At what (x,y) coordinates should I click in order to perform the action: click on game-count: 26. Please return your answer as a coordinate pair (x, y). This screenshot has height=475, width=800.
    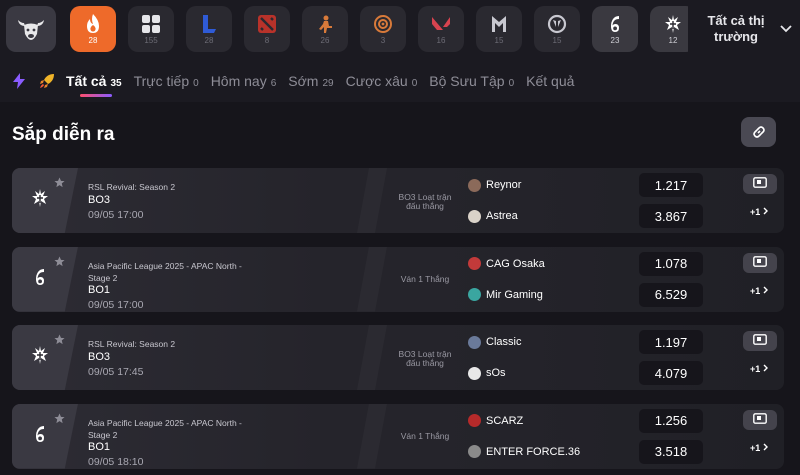
    Looking at the image, I should click on (325, 40).